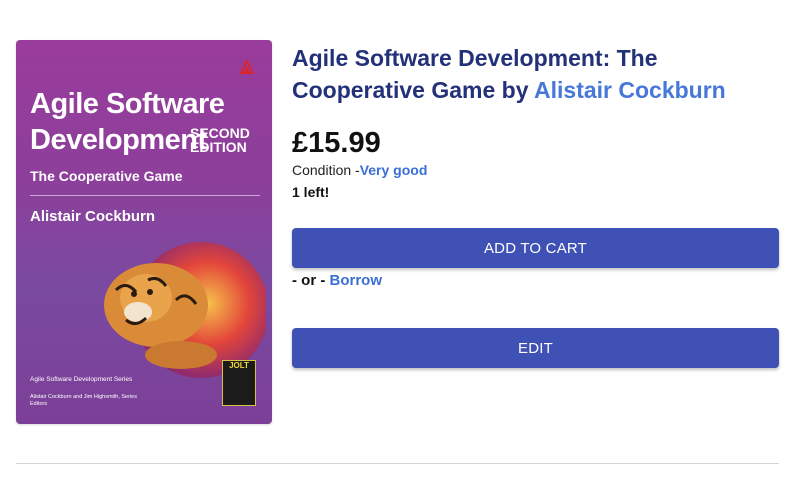 This screenshot has height=479, width=792. I want to click on or-borrow-line: - or - Borrow, so click(337, 280).